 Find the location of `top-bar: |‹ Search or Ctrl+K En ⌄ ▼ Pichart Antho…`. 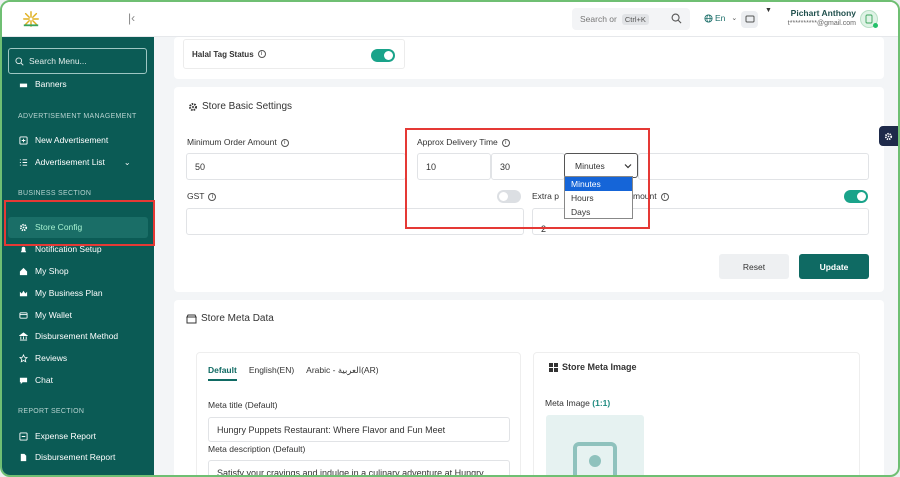

top-bar: |‹ Search or Ctrl+K En ⌄ ▼ Pichart Antho… is located at coordinates (450, 19).